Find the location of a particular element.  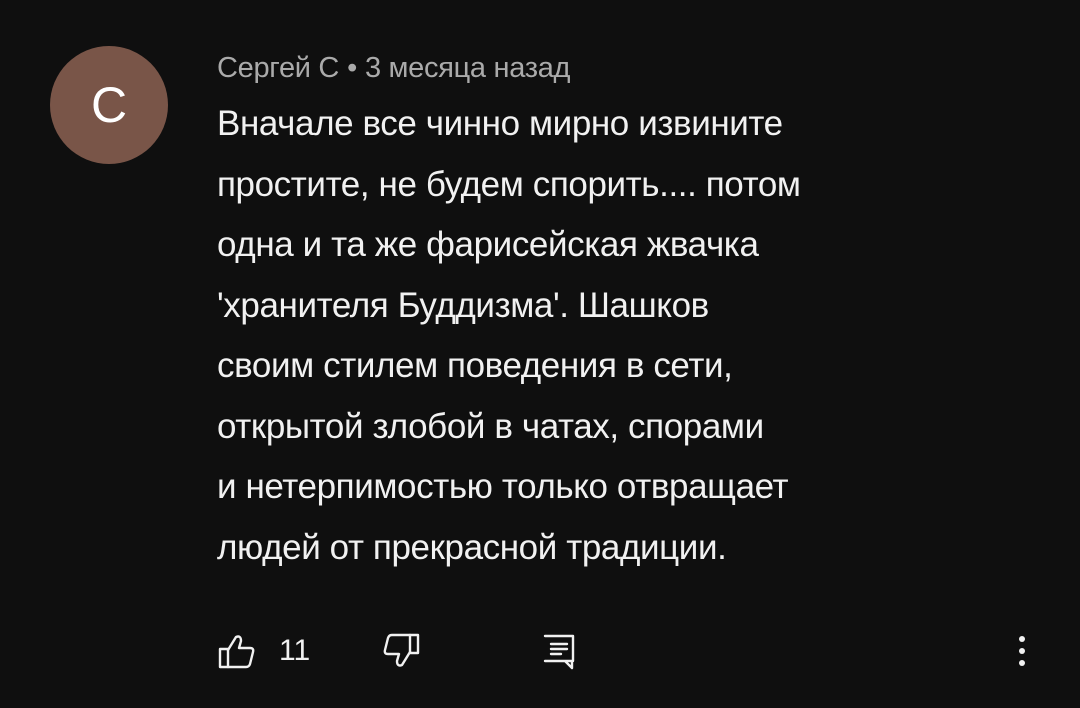

avatar: С is located at coordinates (109, 105).